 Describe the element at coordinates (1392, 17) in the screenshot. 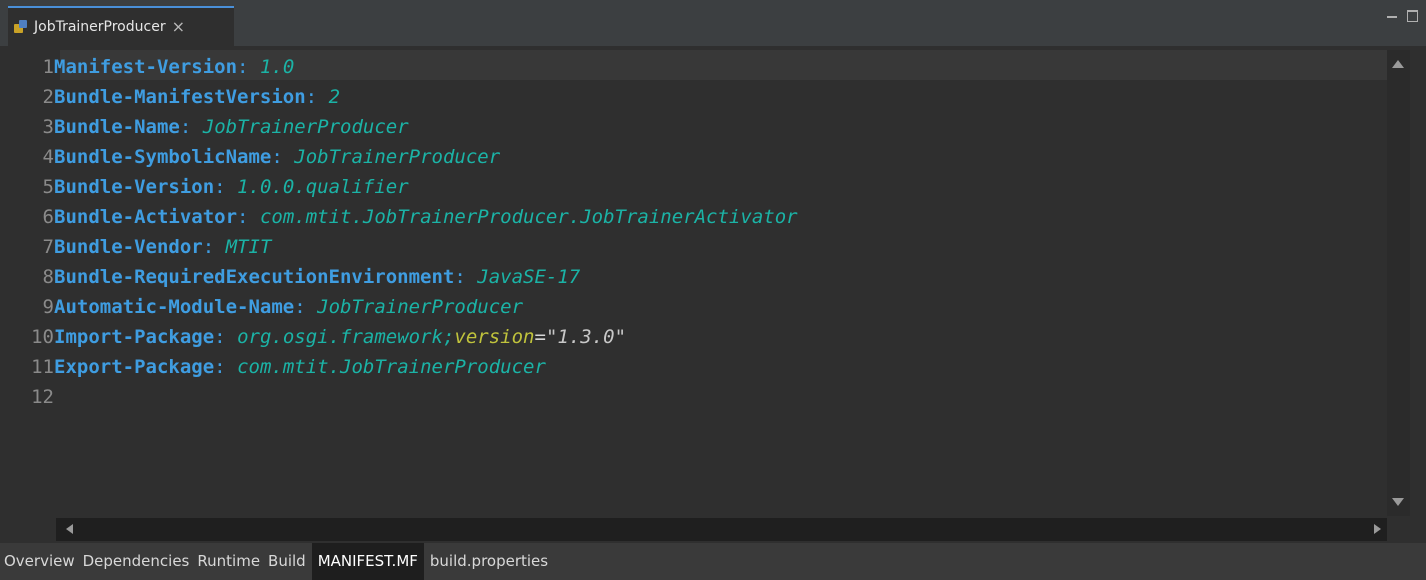

I see `minimize-icon` at that location.